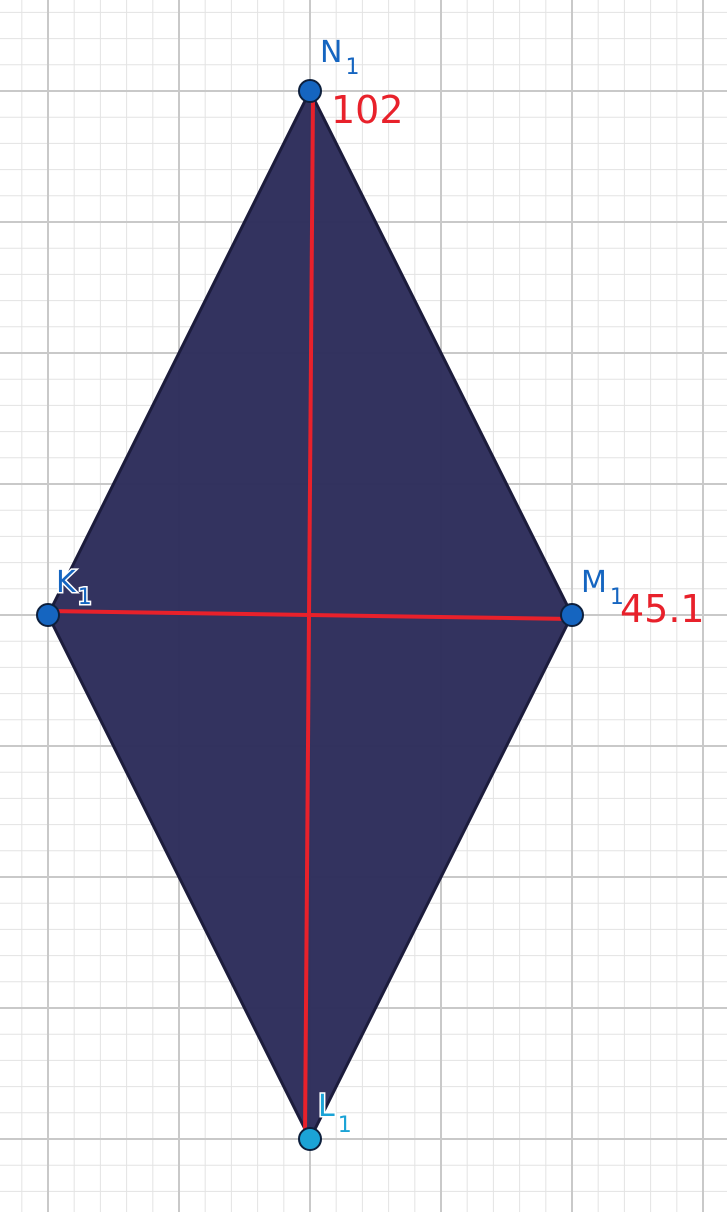 Image resolution: width=727 pixels, height=1212 pixels. I want to click on measure-vertical-diagonal: 102, so click(367, 110).